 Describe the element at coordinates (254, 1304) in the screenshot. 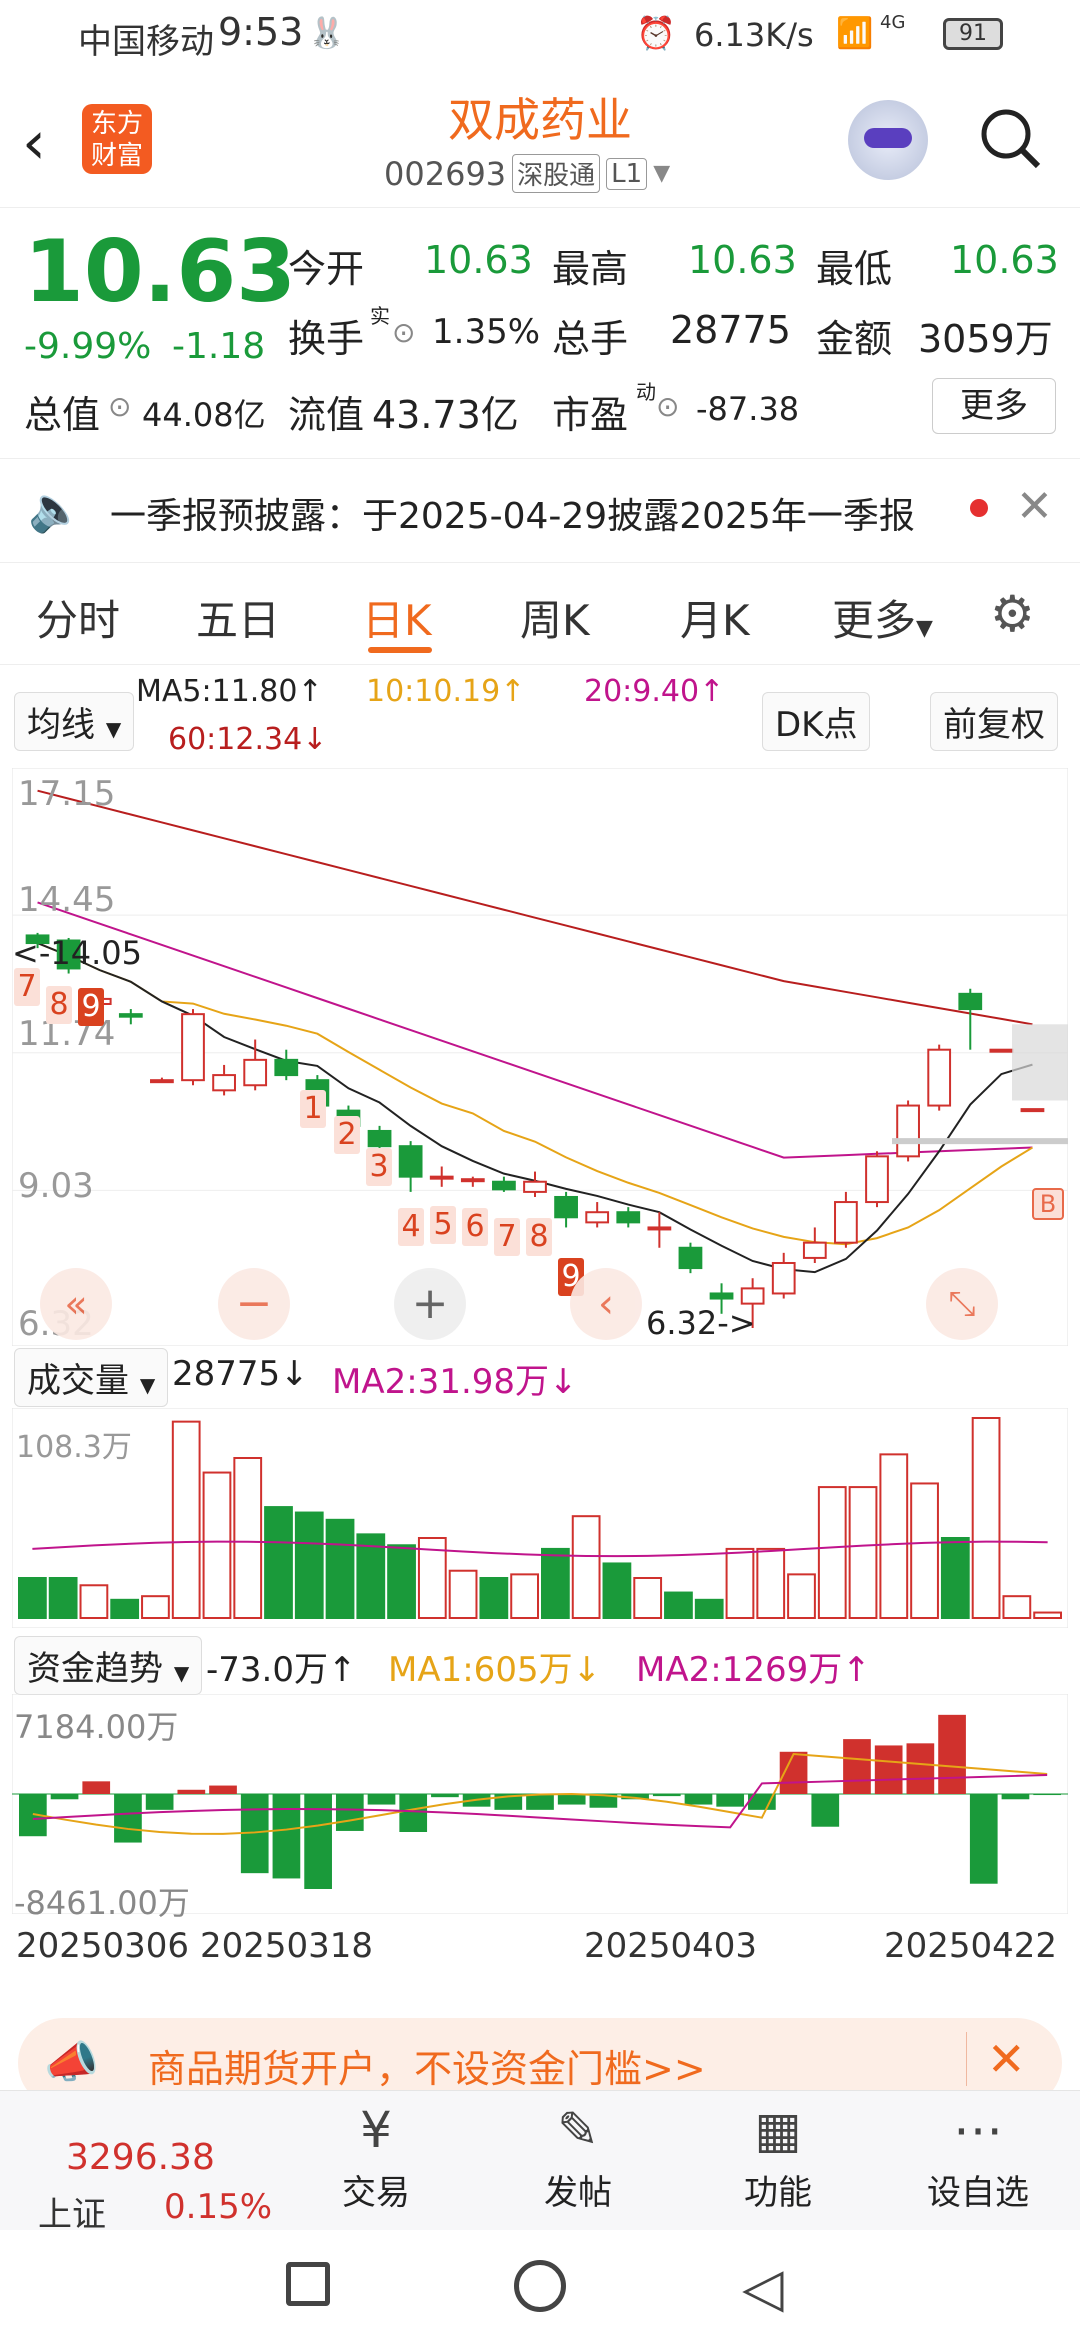

I see `zoom-out-button: −` at that location.